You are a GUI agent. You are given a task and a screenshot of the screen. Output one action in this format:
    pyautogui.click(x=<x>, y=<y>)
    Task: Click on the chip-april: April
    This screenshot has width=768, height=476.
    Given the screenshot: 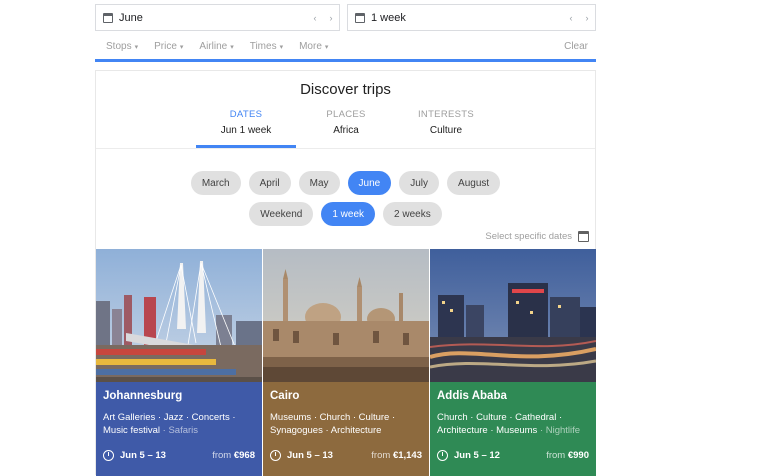 What is the action you would take?
    pyautogui.click(x=269, y=183)
    